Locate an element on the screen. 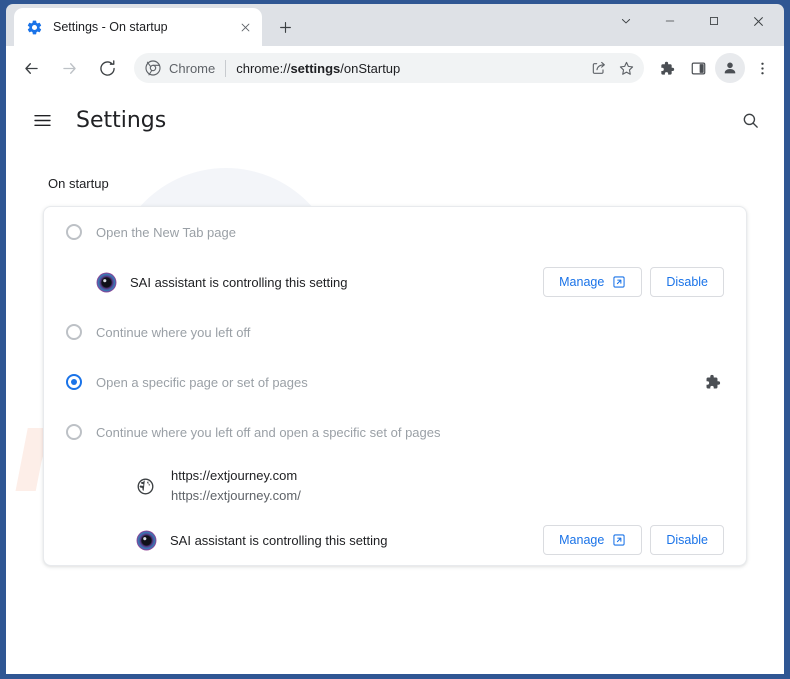 The height and width of the screenshot is (679, 790). disable-button-1: Disable is located at coordinates (687, 282).